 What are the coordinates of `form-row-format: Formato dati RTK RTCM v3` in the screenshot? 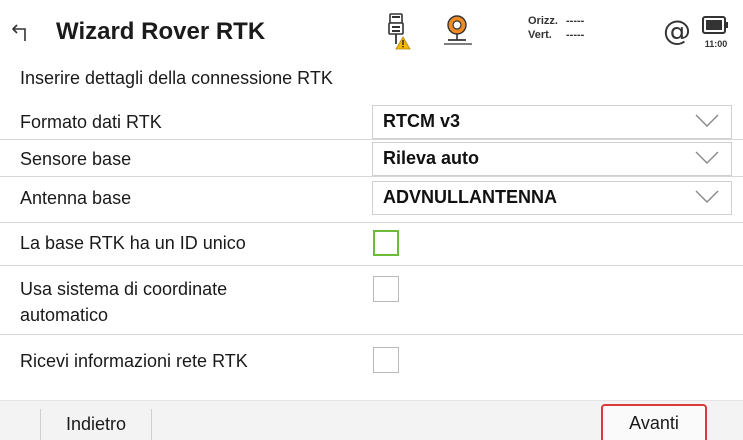 It's located at (371, 121).